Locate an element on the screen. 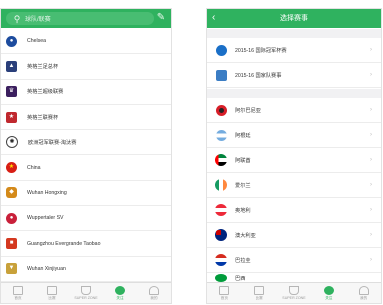  australia-flag-icon is located at coordinates (221, 235).